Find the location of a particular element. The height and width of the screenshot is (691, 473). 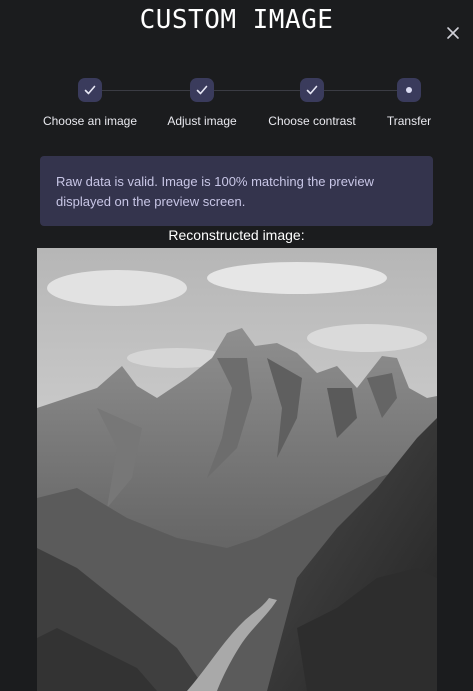

close-icon is located at coordinates (453, 33).